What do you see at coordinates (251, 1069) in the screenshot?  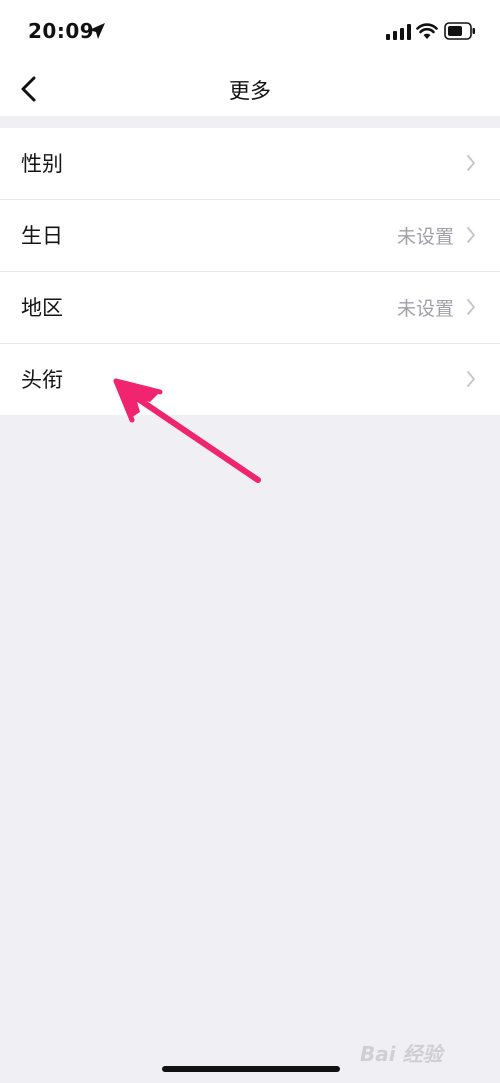 I see `home-indicator` at bounding box center [251, 1069].